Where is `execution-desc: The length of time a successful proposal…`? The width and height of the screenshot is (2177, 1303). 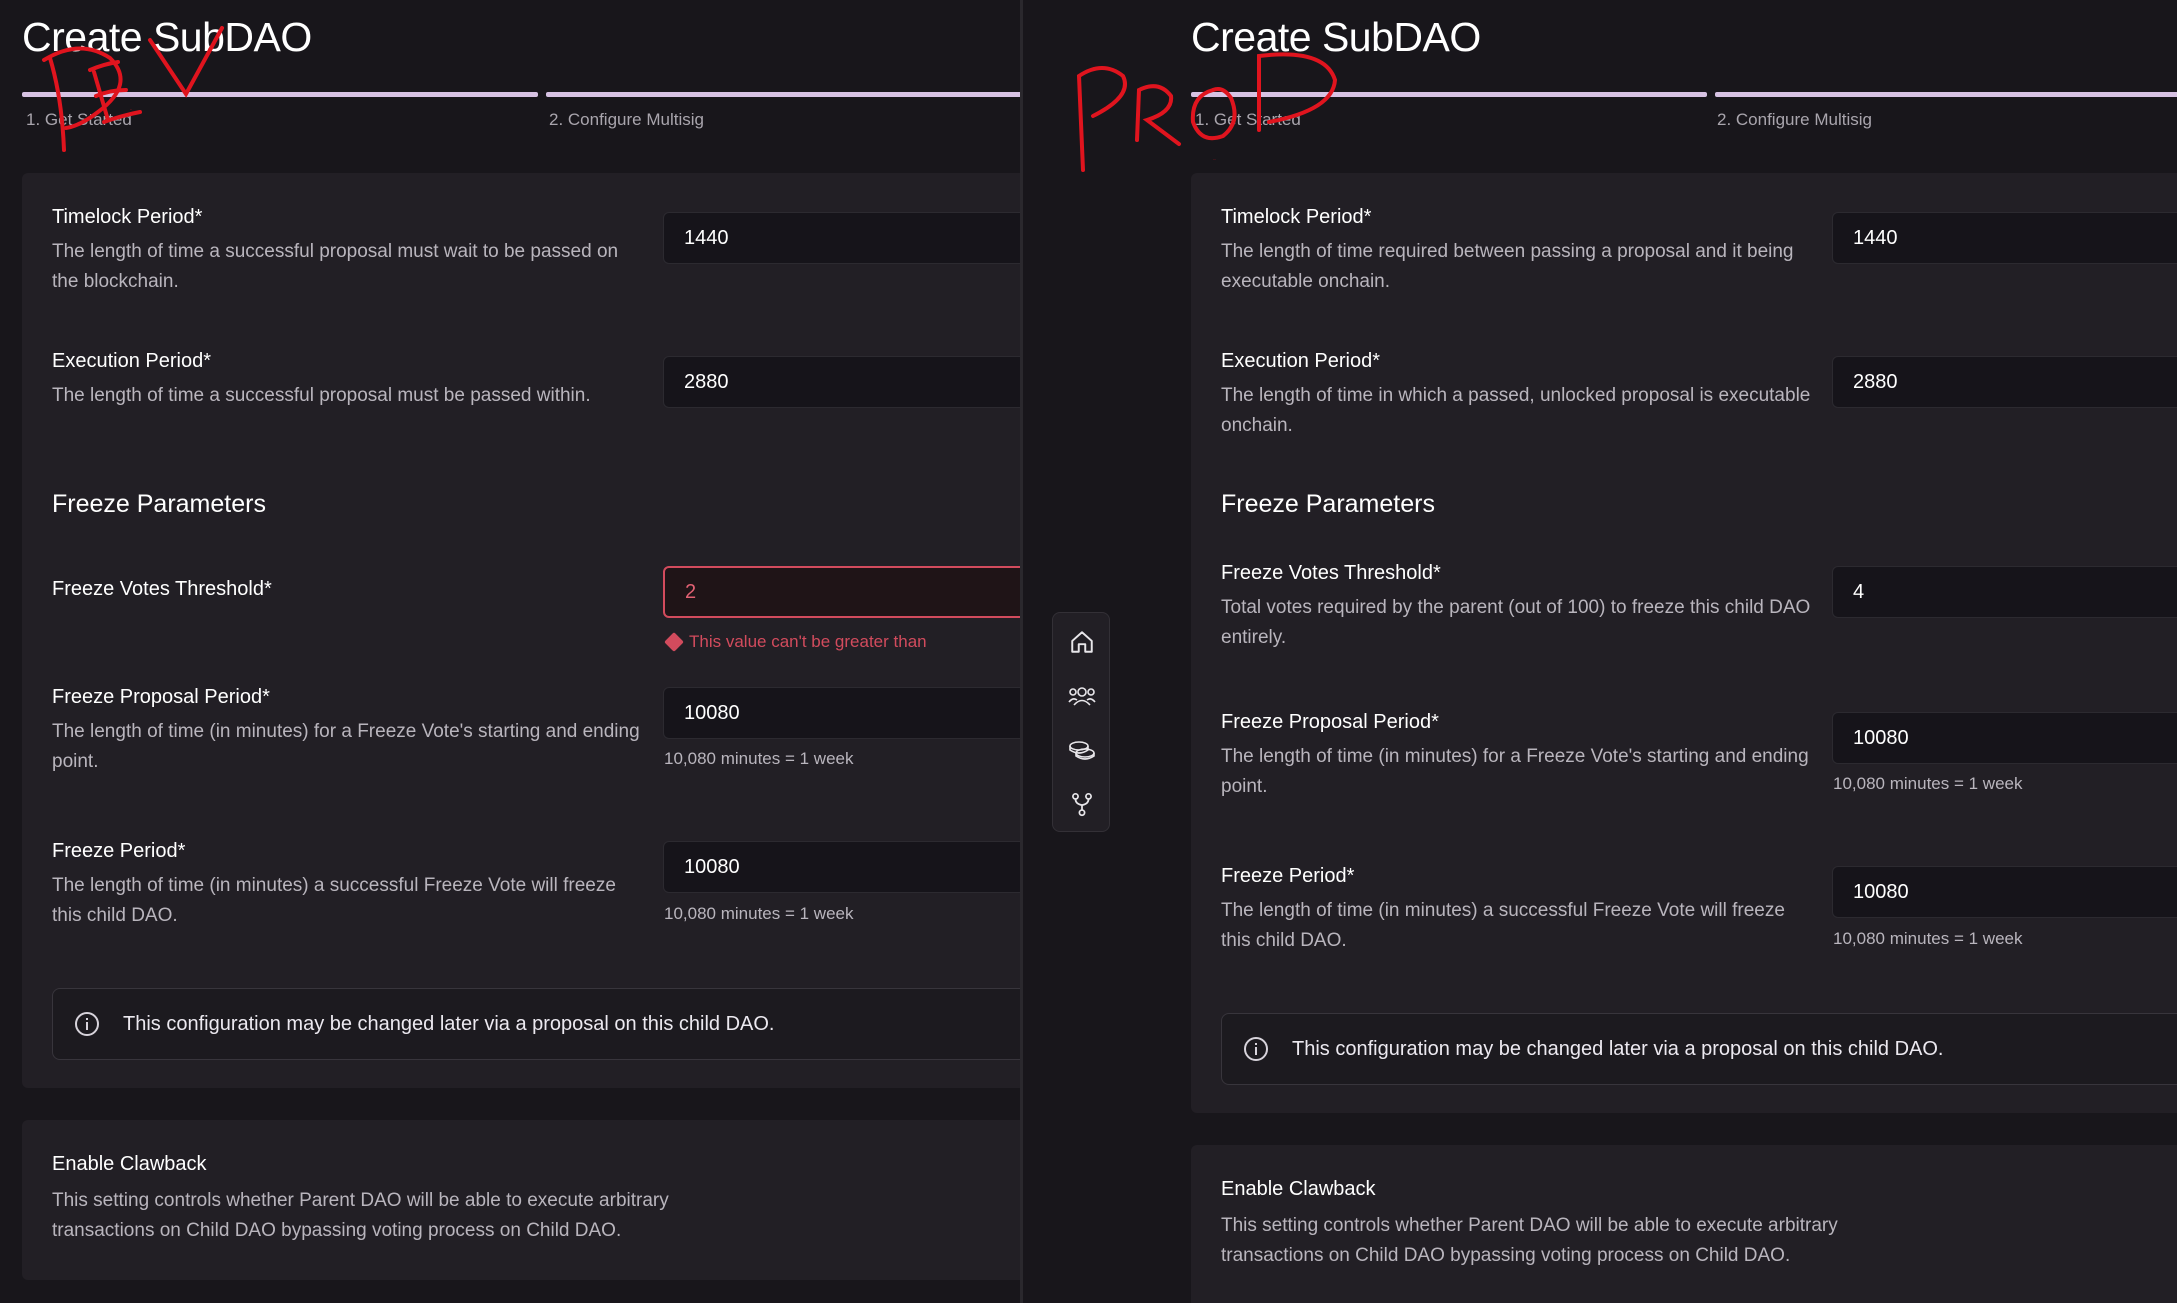 execution-desc: The length of time a successful proposal… is located at coordinates (321, 395).